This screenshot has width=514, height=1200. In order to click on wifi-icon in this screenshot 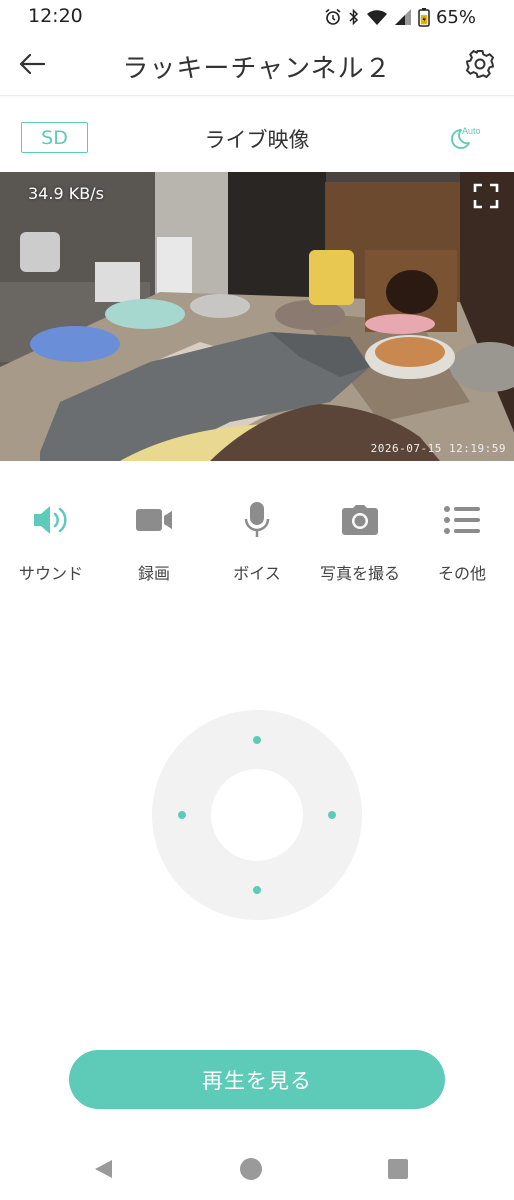, I will do `click(377, 17)`.